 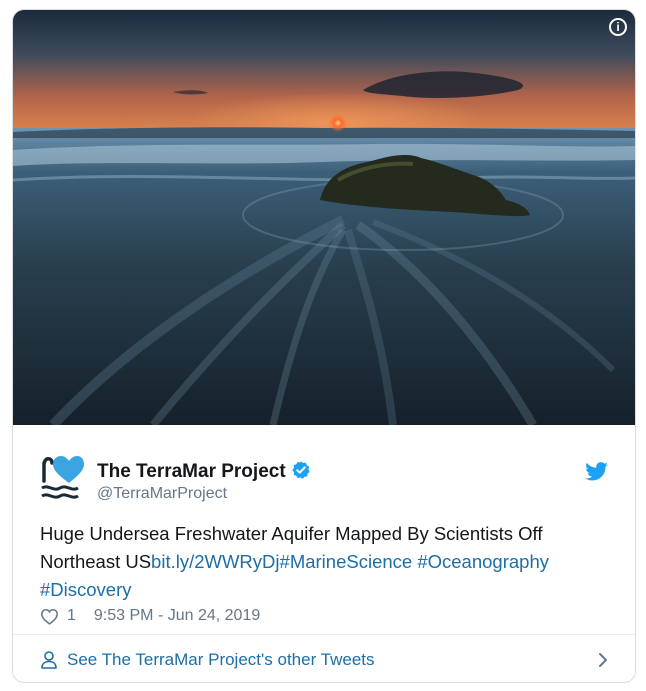 I want to click on see-other-tweets-link: See The TerraMar Project's other Tweets, so click(x=324, y=658).